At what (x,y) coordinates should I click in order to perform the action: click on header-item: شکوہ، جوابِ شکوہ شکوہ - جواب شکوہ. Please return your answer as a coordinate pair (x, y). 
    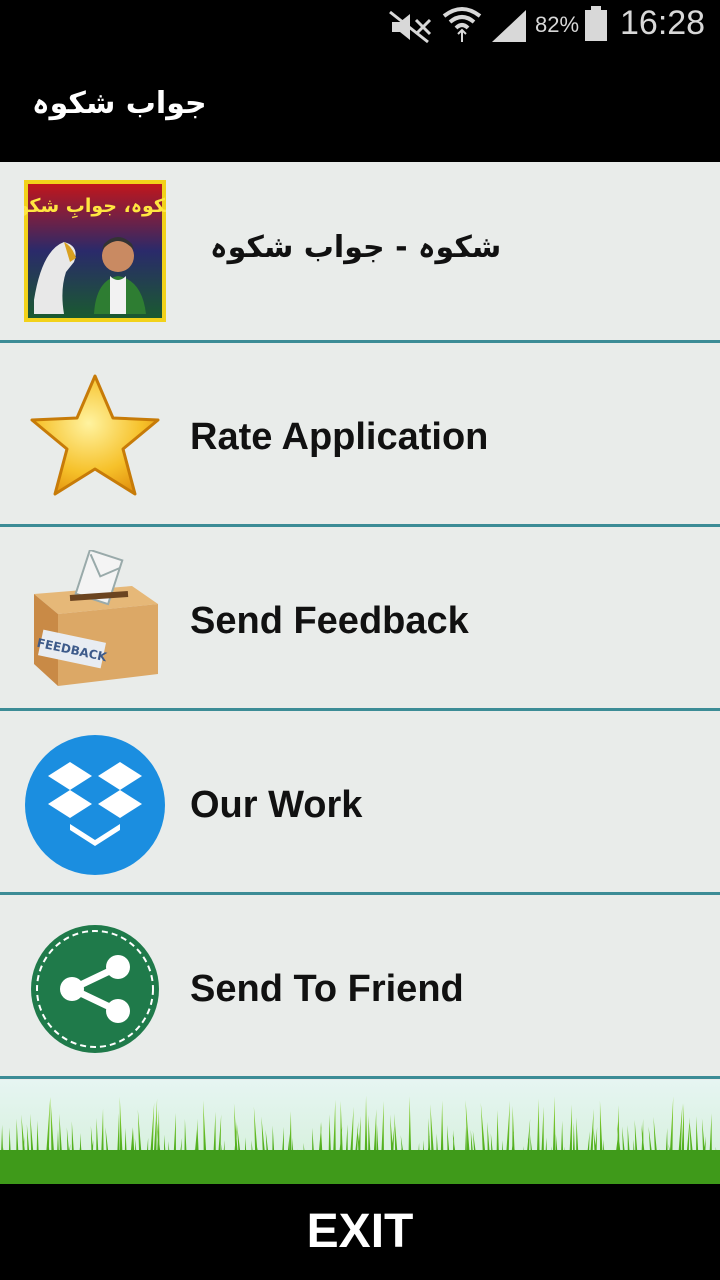
    Looking at the image, I should click on (360, 252).